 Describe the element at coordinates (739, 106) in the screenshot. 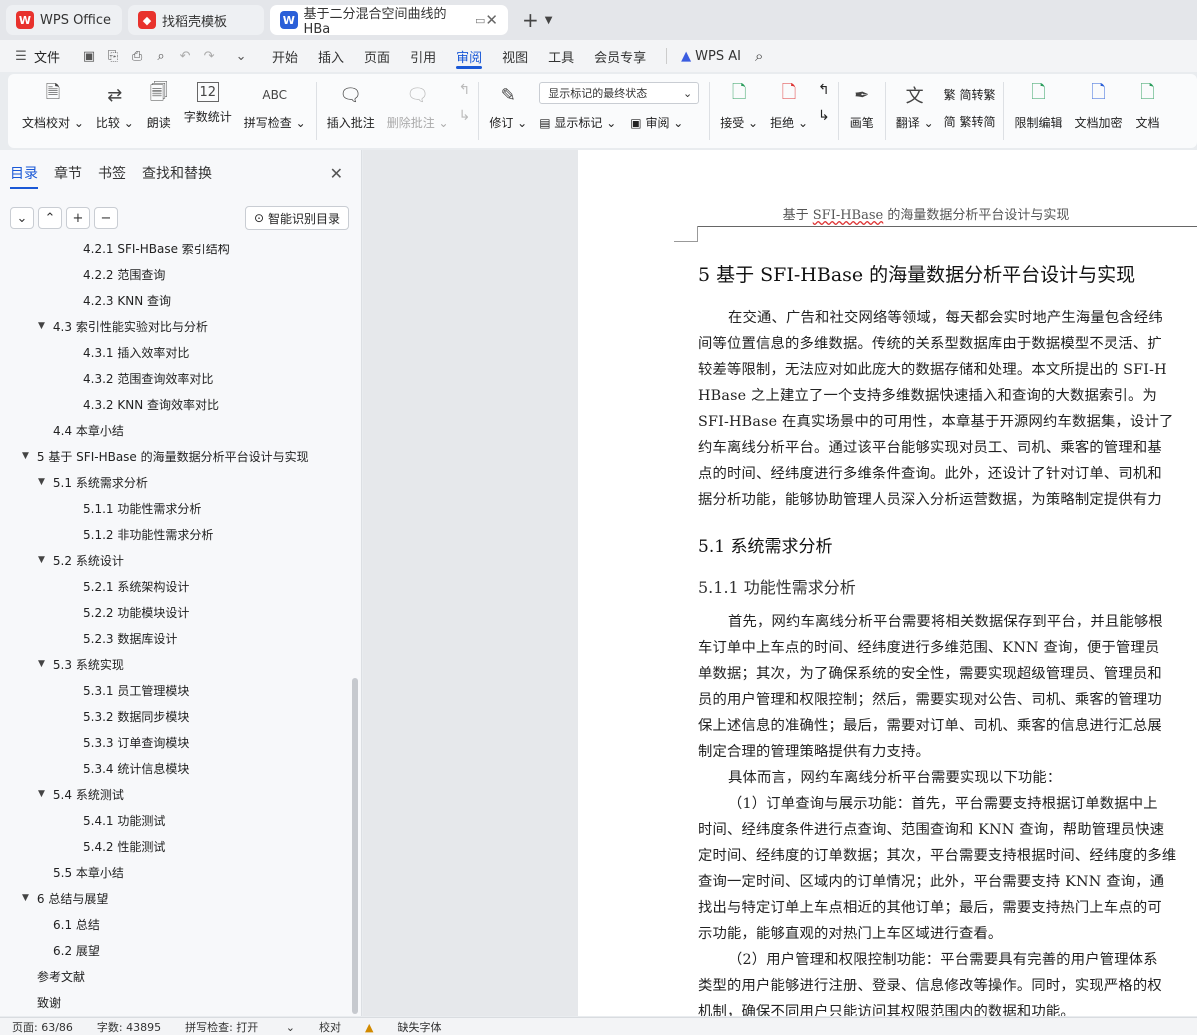

I see `accept-button: 🗋 接受 ⌄` at that location.